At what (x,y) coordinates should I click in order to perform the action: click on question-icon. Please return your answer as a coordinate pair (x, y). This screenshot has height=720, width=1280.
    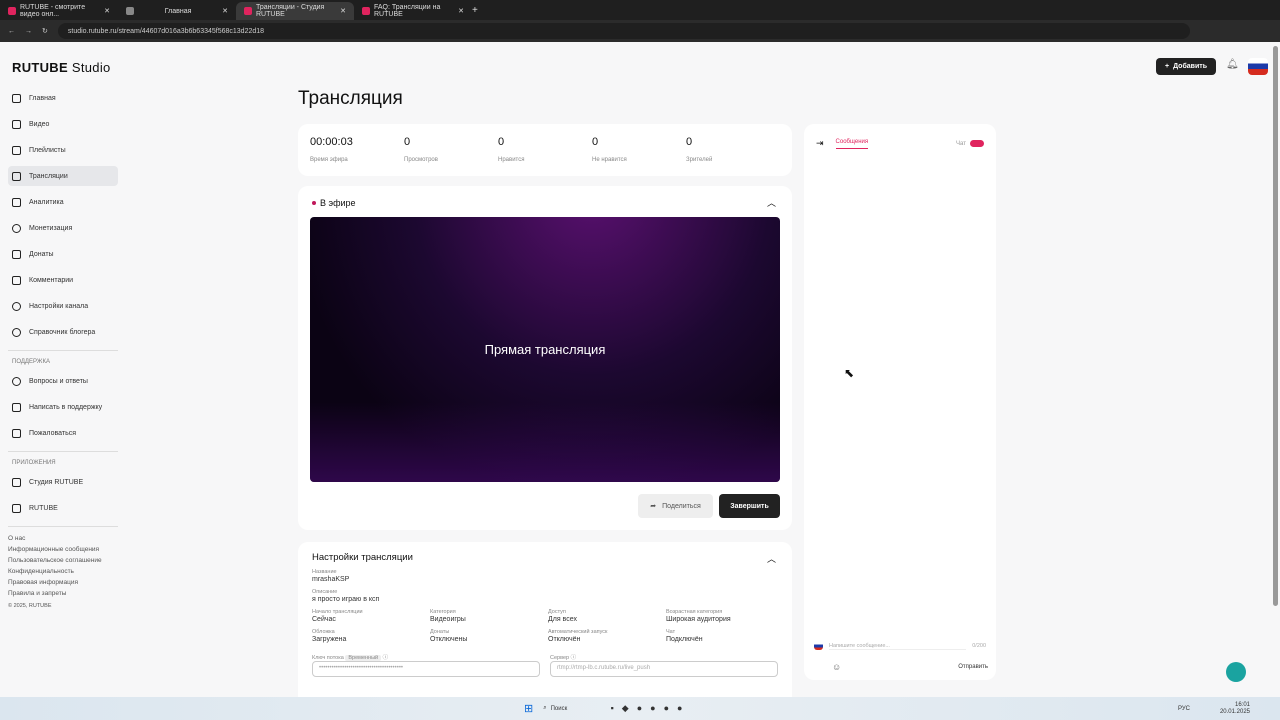
    Looking at the image, I should click on (16, 381).